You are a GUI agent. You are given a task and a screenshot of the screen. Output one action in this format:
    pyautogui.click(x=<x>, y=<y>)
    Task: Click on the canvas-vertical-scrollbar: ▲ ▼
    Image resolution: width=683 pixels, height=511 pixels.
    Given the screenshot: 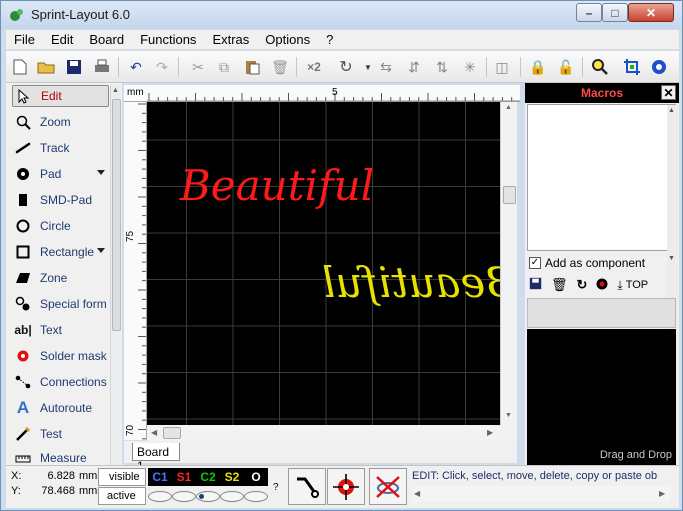 What is the action you would take?
    pyautogui.click(x=508, y=263)
    